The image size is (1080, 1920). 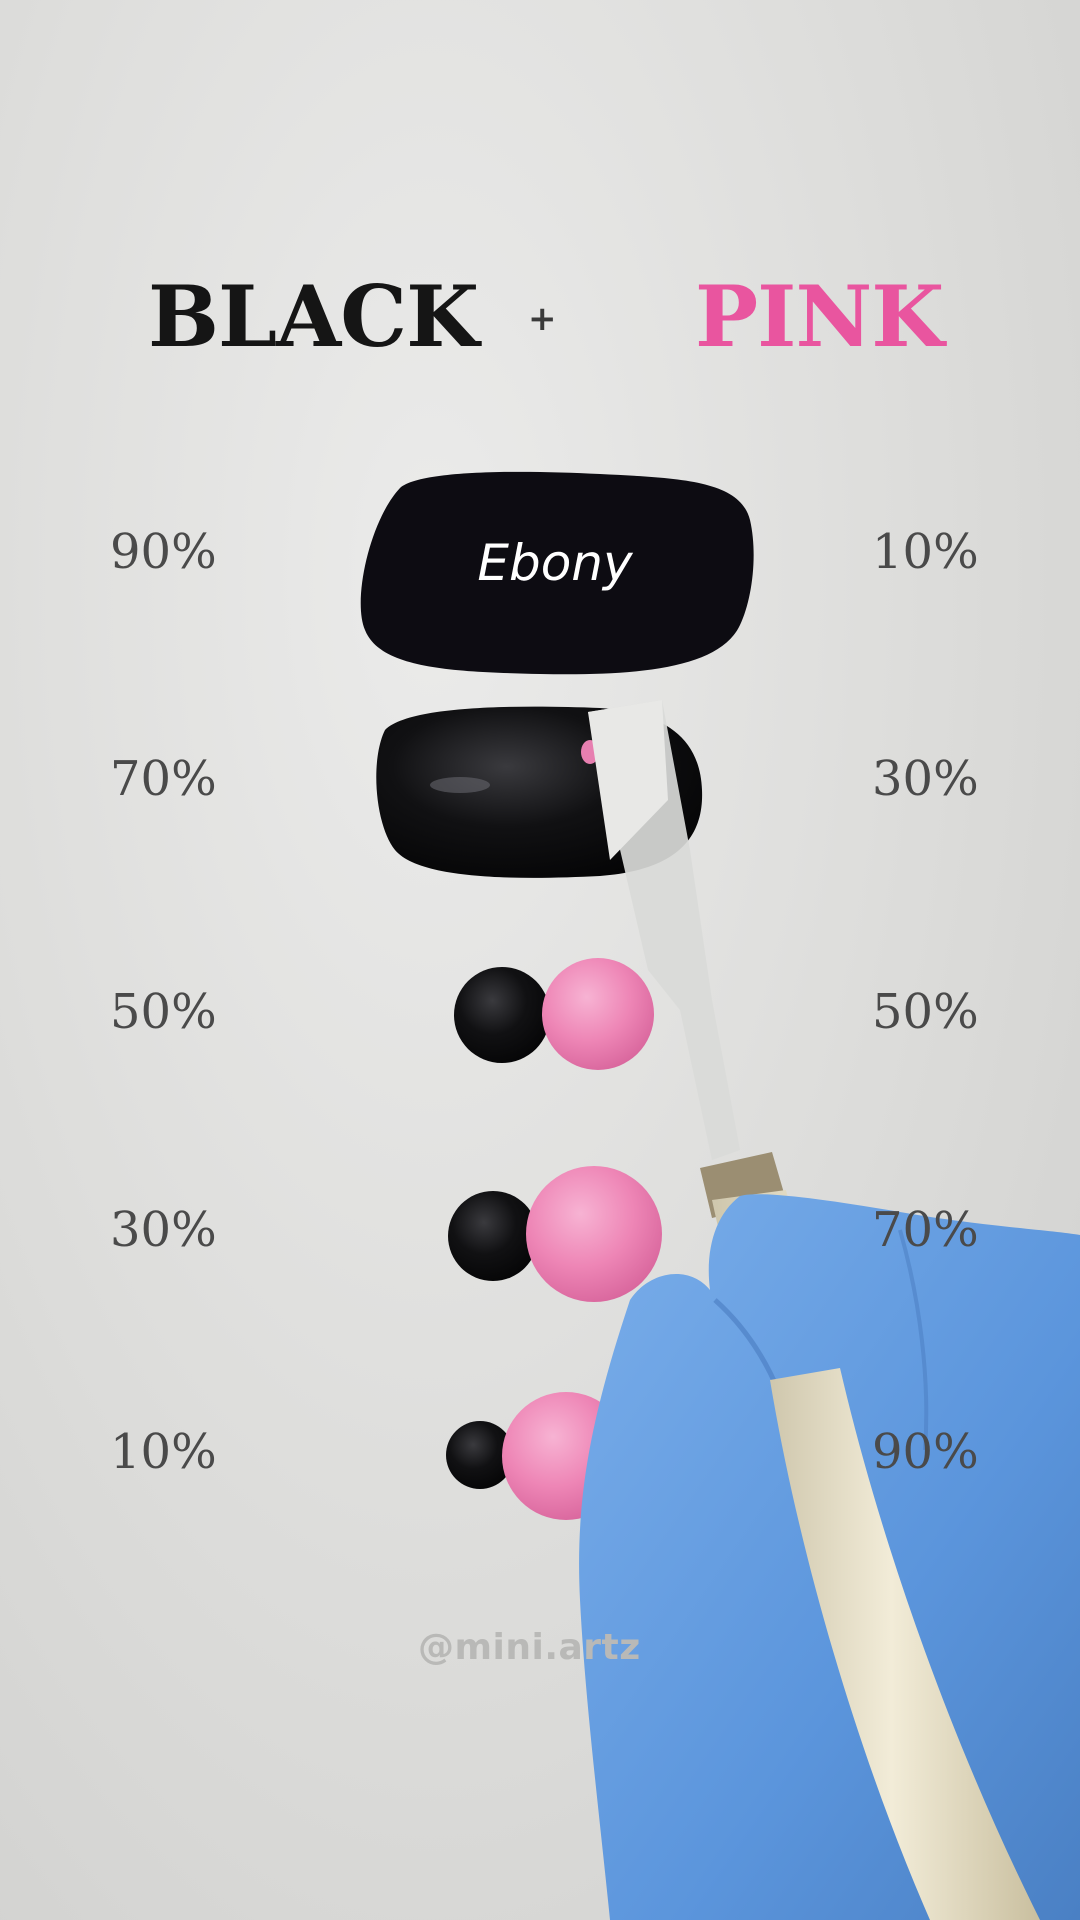 What do you see at coordinates (163, 1230) in the screenshot?
I see `black-percent-row-4: 30%` at bounding box center [163, 1230].